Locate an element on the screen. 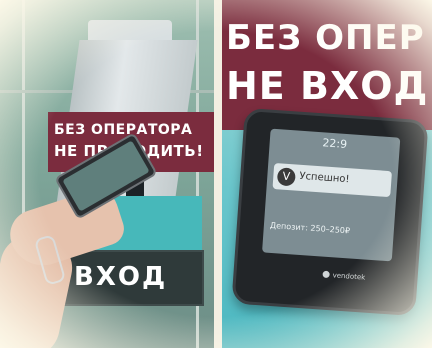 This screenshot has width=432, height=348. payment-status: V Успешно! is located at coordinates (332, 180).